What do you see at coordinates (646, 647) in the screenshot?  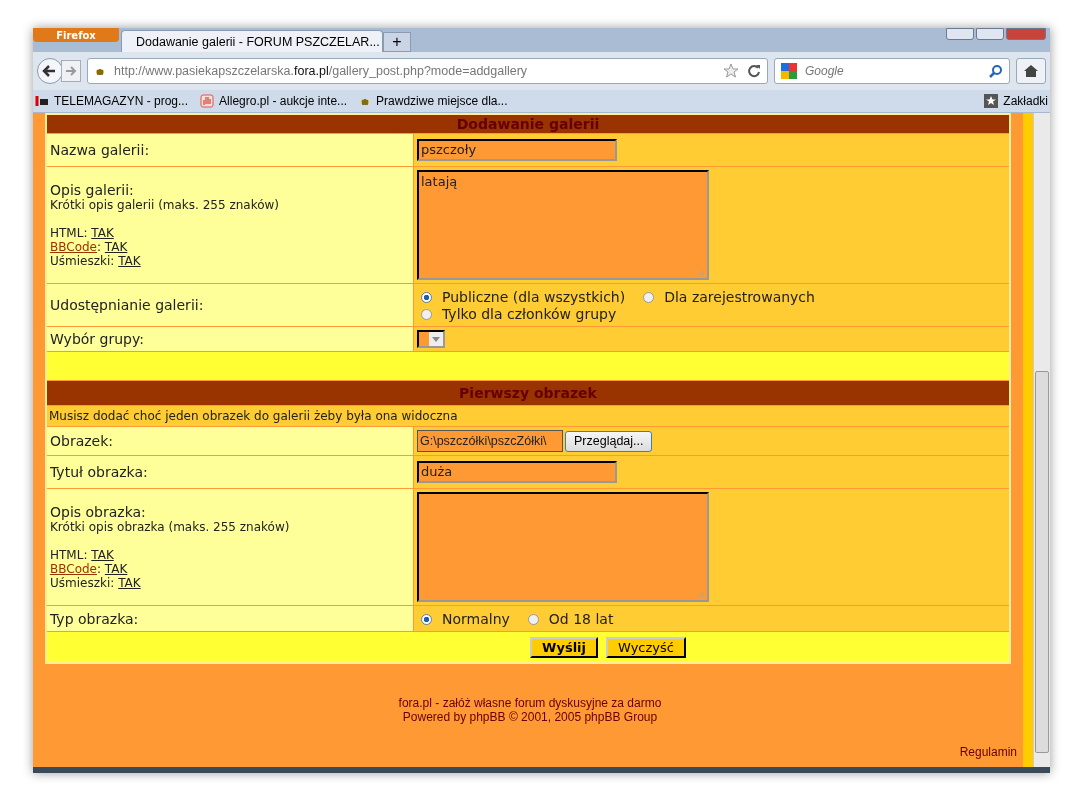 I see `form-button: Wyczyść` at bounding box center [646, 647].